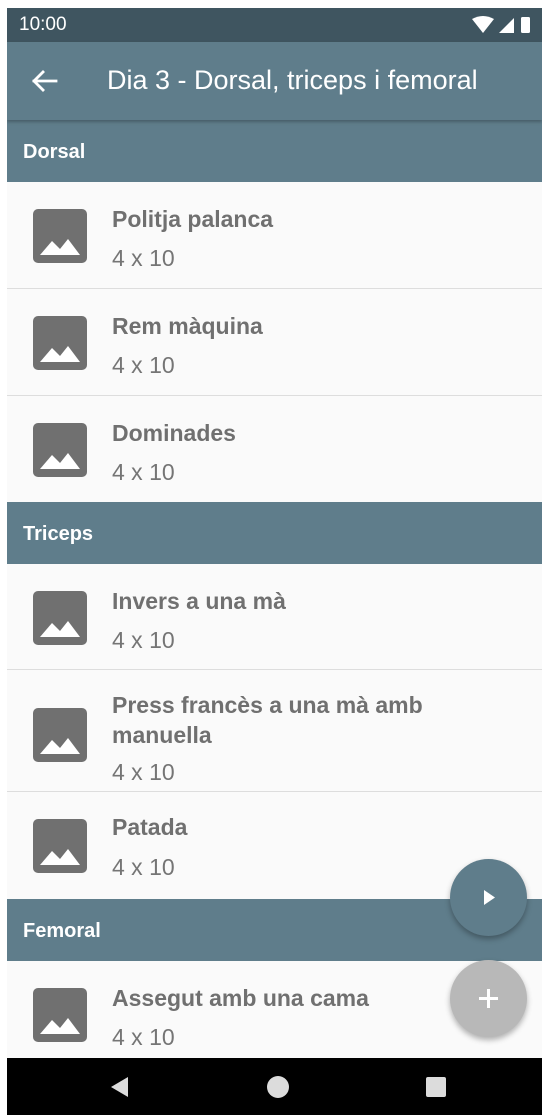 Image resolution: width=543 pixels, height=1115 pixels. Describe the element at coordinates (193, 219) in the screenshot. I see `exercise-name: Politja palanca` at that location.